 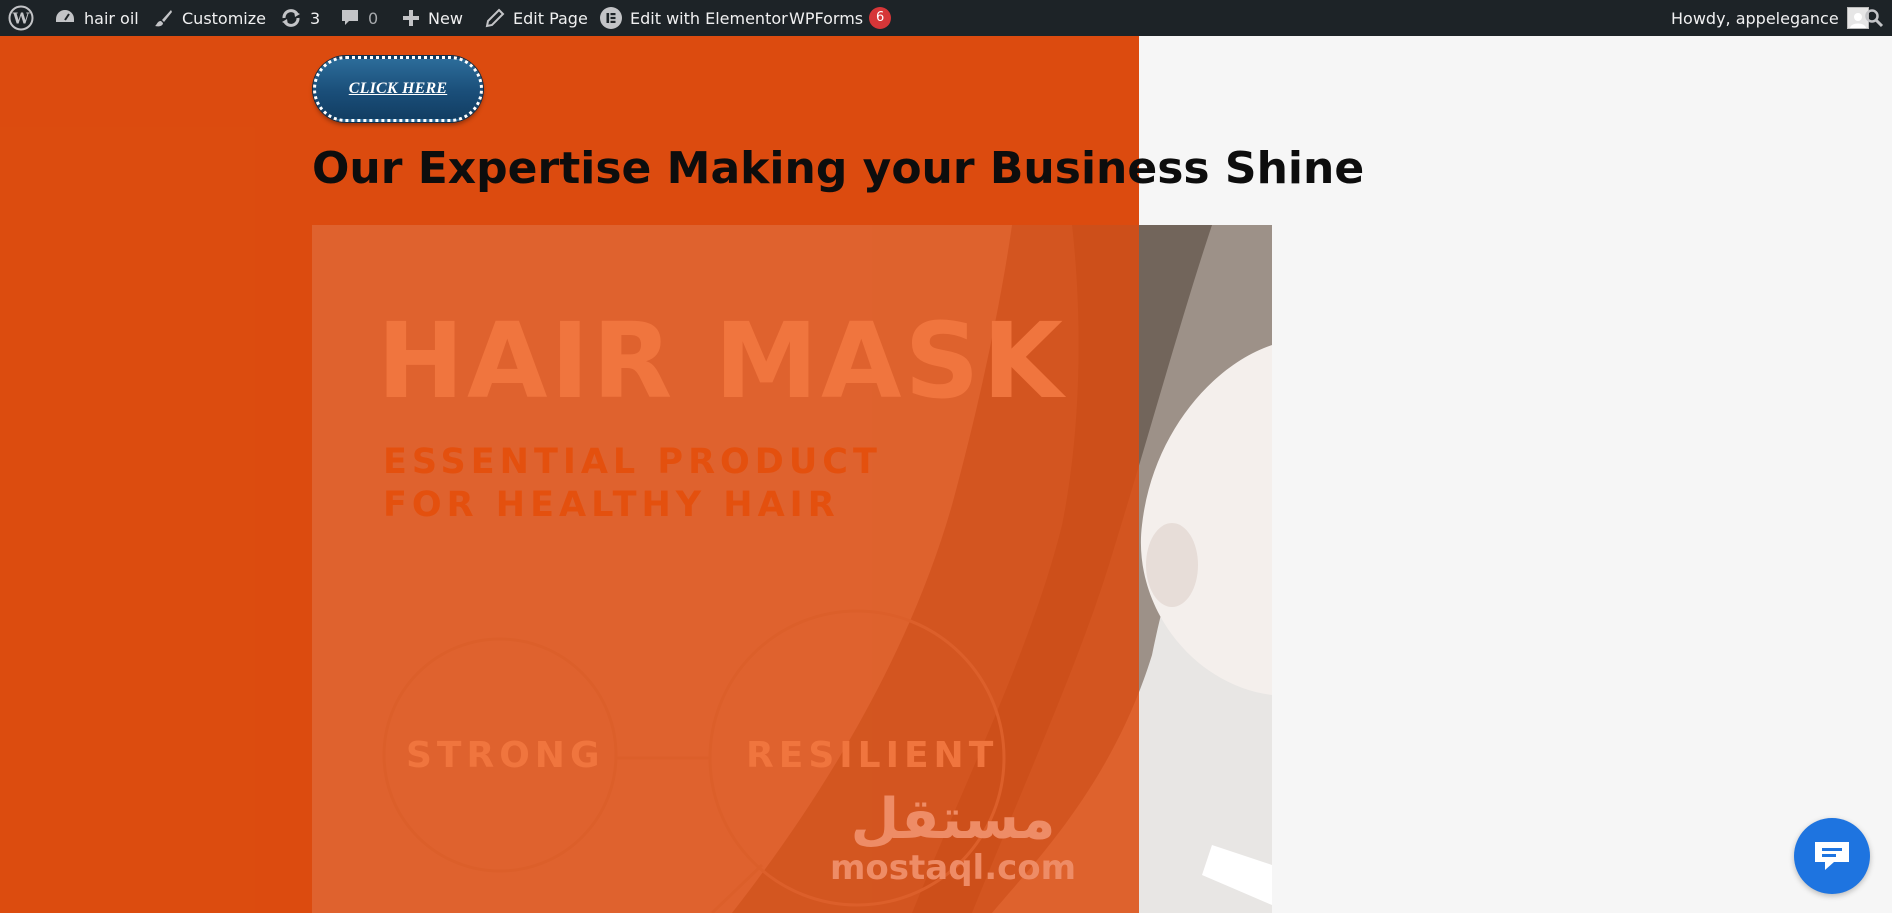 I want to click on page-heading: Our Expertise Making your Business Shine, so click(x=838, y=168).